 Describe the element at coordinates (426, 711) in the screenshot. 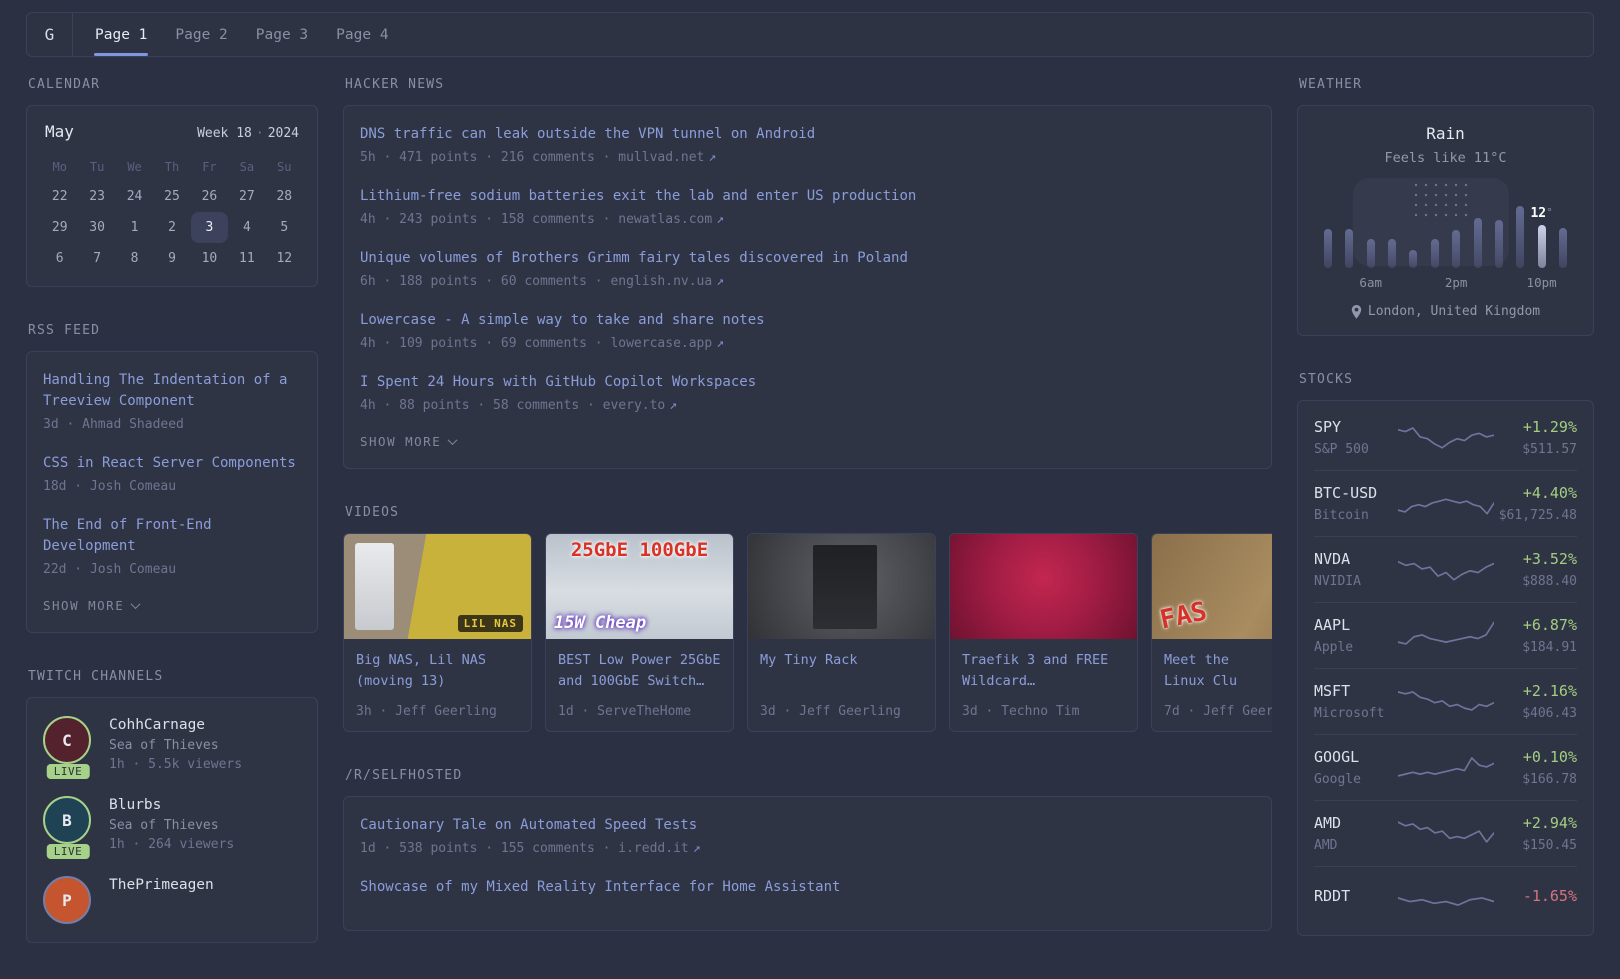

I see `video-meta: 3h · Jeff Geerling` at that location.